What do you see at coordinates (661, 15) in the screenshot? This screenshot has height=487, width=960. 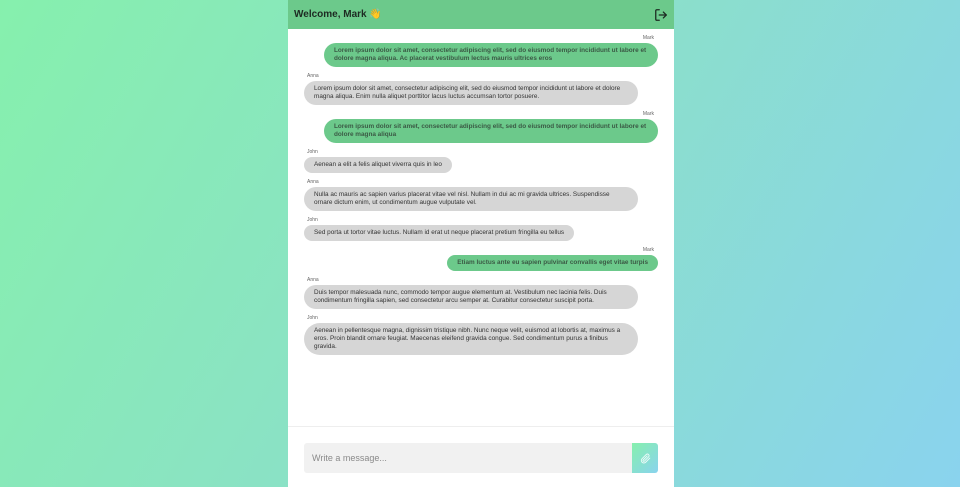 I see `logout-icon` at bounding box center [661, 15].